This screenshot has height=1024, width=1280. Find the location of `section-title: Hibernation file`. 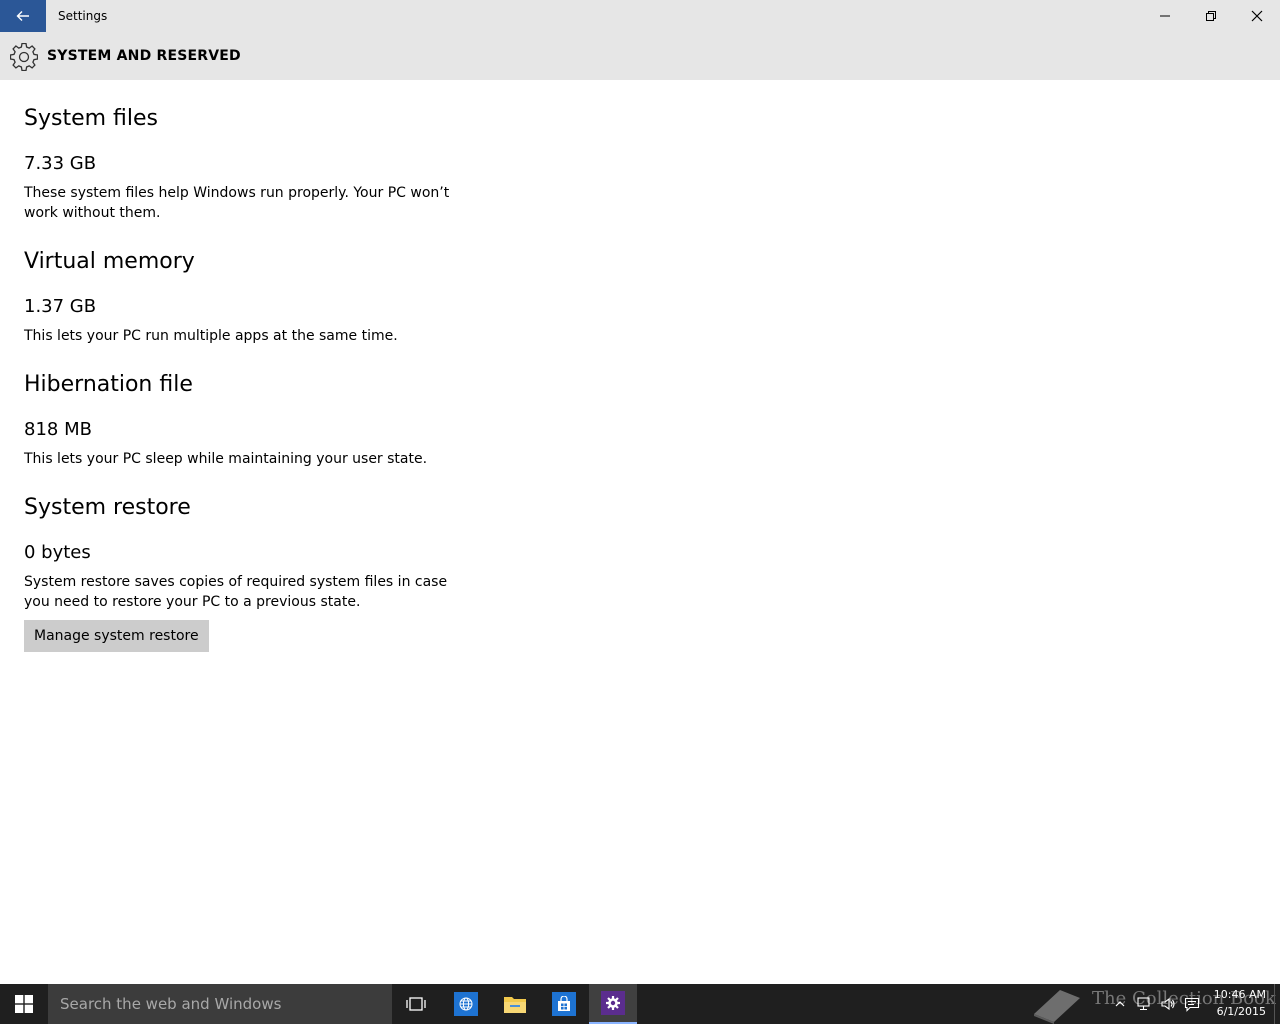

section-title: Hibernation file is located at coordinates (108, 384).